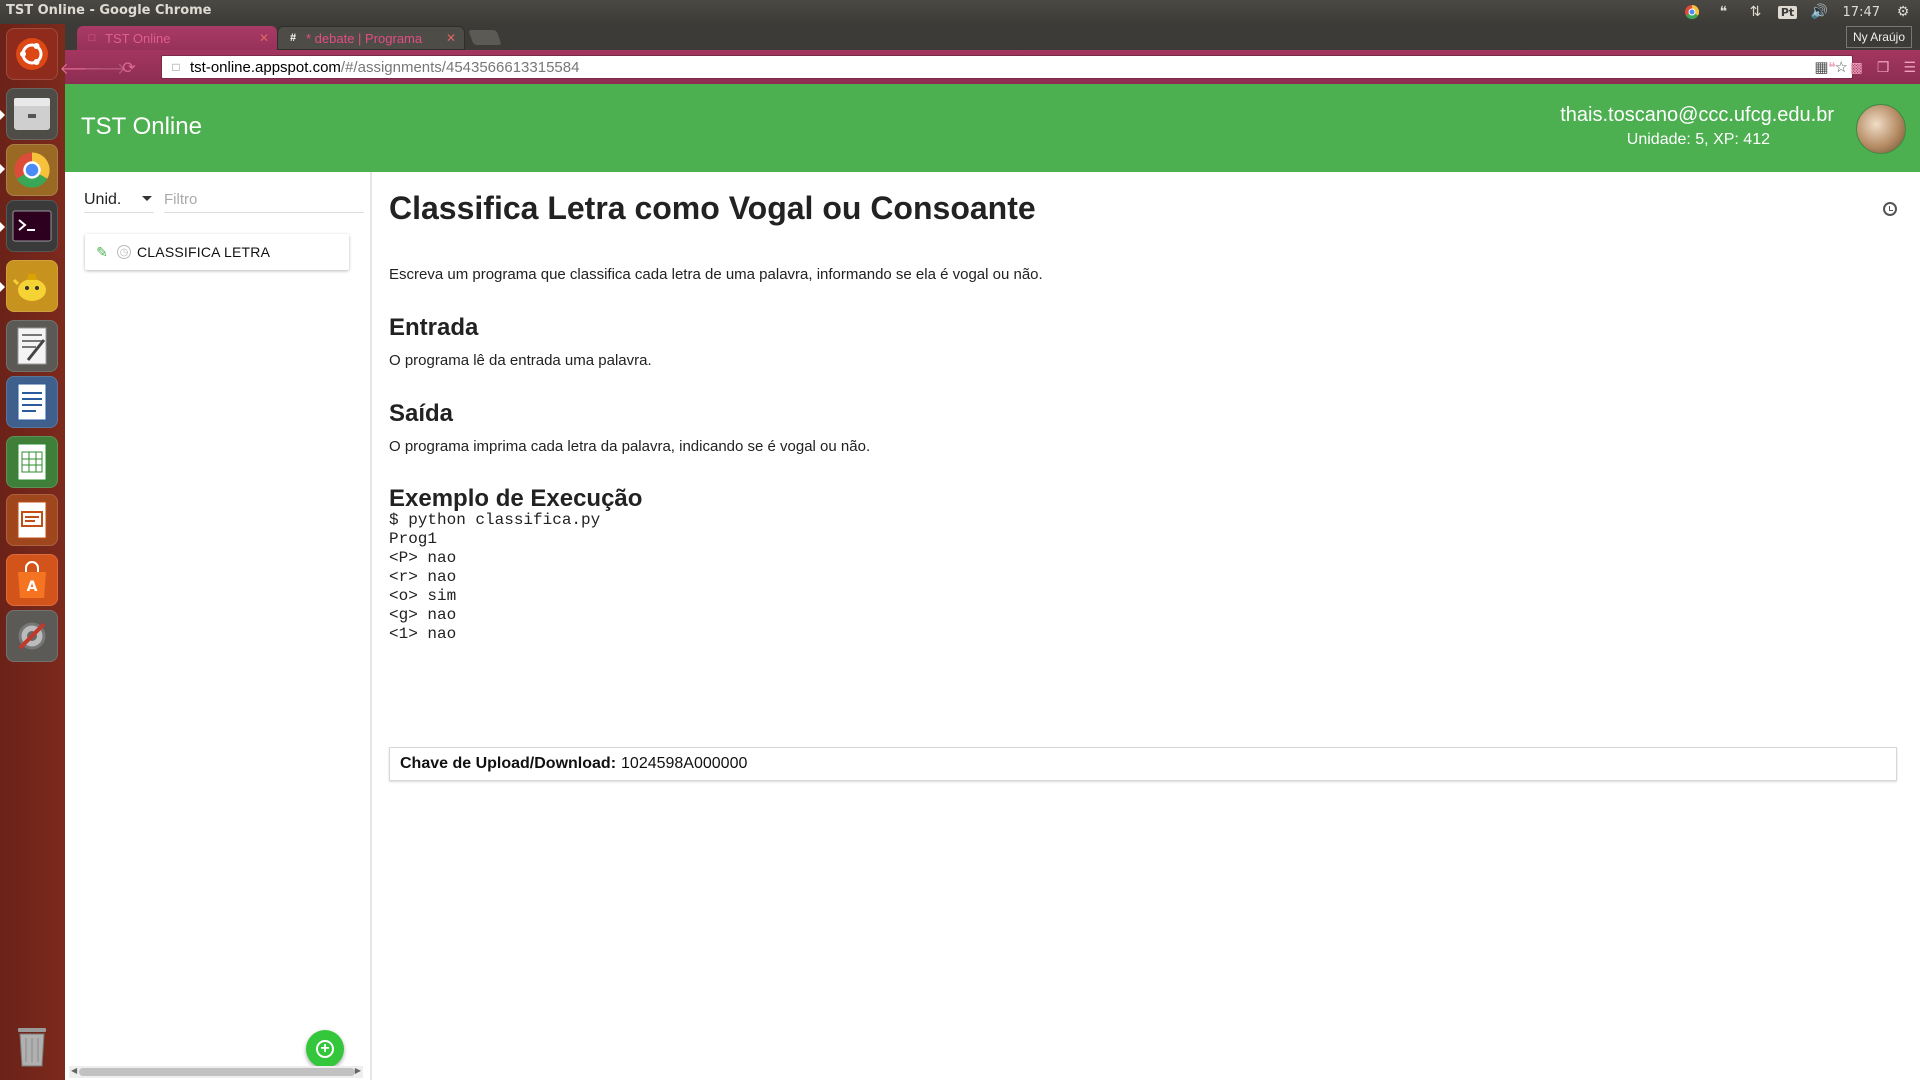 This screenshot has width=1920, height=1080. I want to click on panel-indicators: ❝ ⇅ Pt 🔊 17:47 ⚙, so click(1801, 12).